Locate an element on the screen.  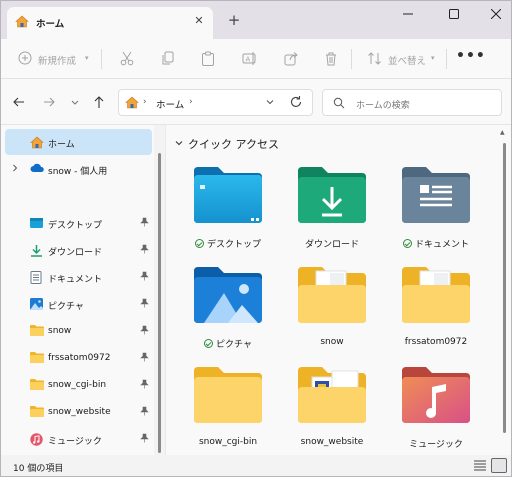
address-bar: › ホーム › is located at coordinates (215, 102).